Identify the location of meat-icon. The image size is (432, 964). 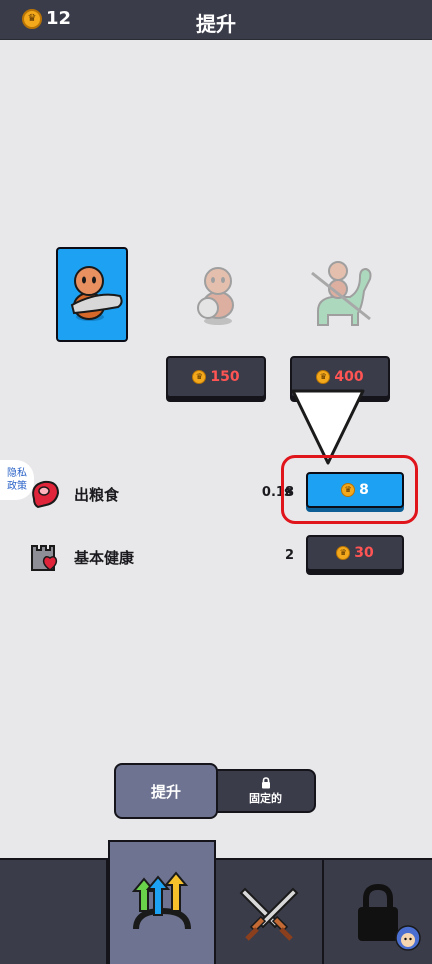
(46, 494).